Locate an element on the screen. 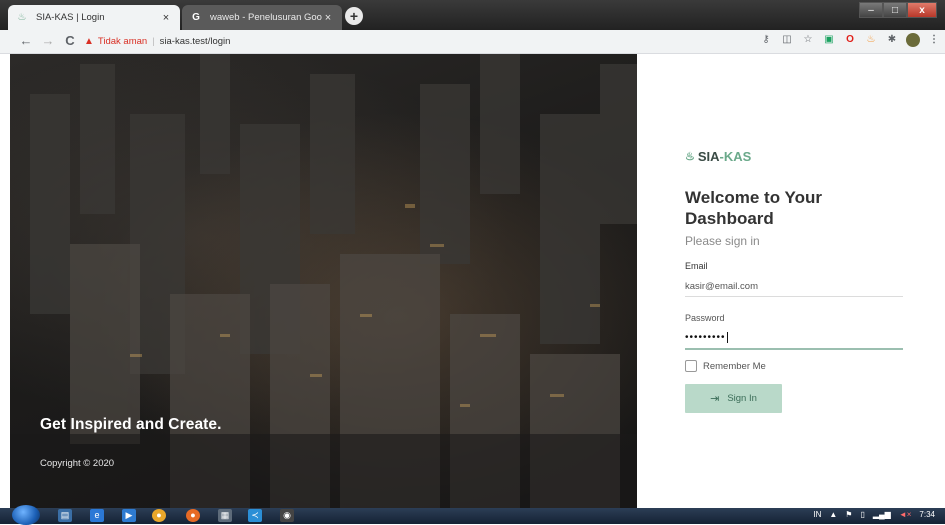 The width and height of the screenshot is (945, 525). vscode-icon: ≺ is located at coordinates (255, 515).